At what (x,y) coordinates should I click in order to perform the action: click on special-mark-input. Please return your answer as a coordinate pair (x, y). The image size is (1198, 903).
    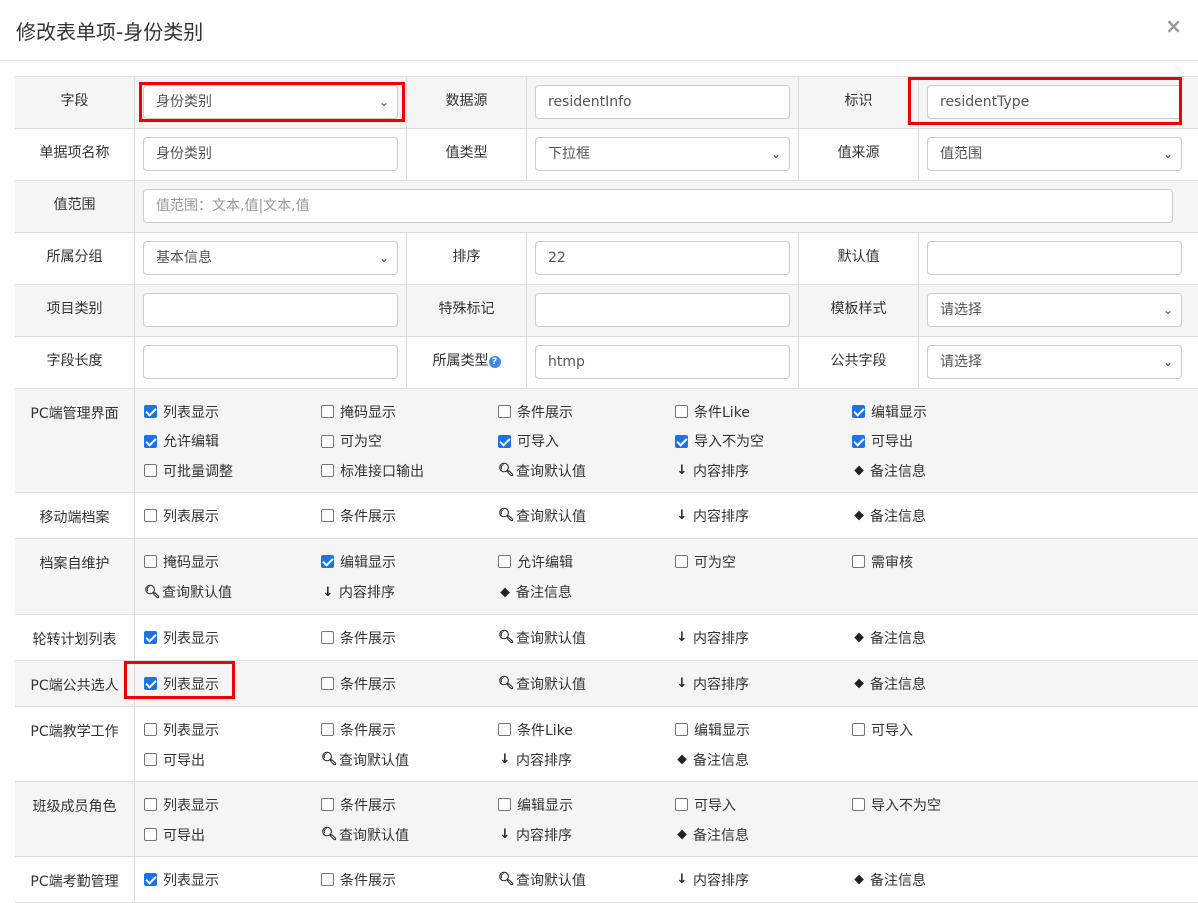
    Looking at the image, I should click on (662, 310).